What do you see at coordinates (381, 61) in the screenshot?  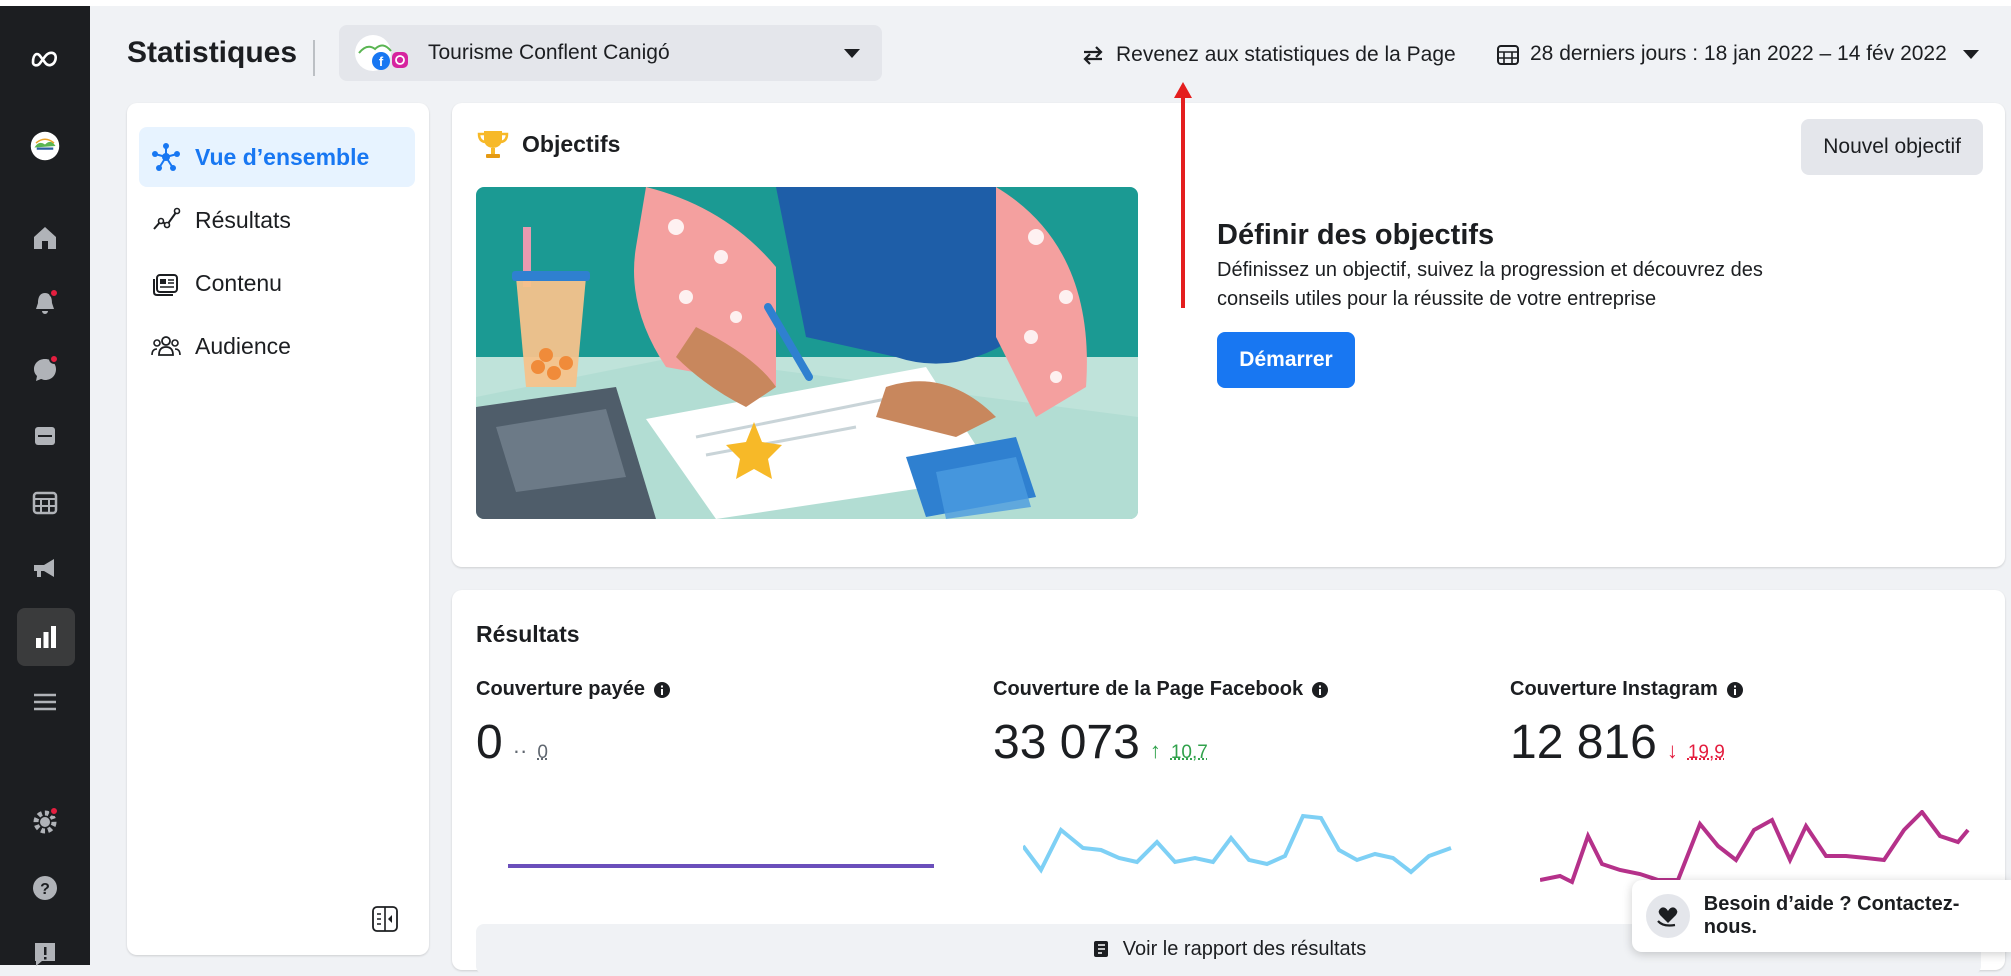 I see `svg-text: f` at bounding box center [381, 61].